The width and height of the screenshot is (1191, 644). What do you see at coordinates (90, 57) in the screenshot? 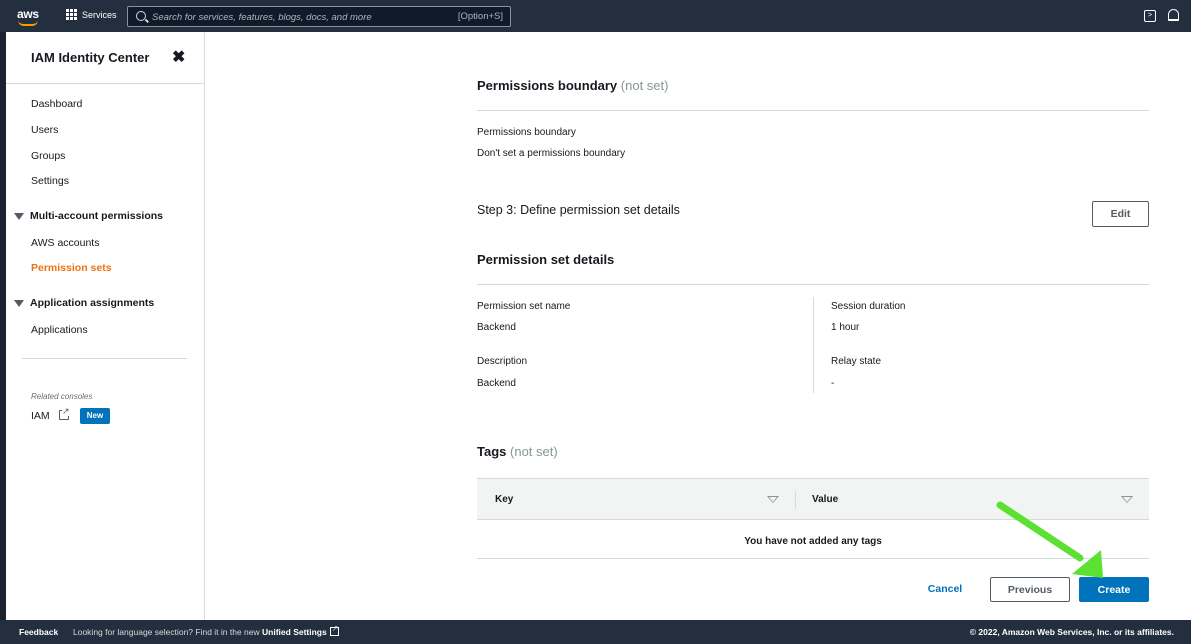
I see `sidebar-title: IAM Identity Center` at bounding box center [90, 57].